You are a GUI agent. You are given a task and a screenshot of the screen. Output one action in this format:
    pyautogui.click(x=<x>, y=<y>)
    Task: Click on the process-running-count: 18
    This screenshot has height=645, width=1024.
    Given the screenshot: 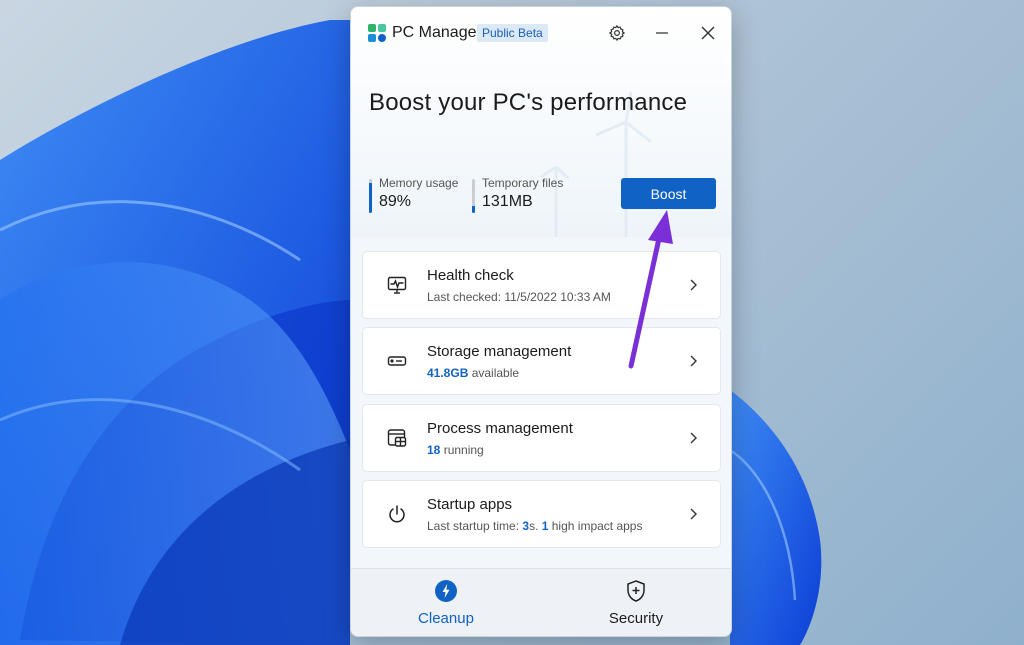 What is the action you would take?
    pyautogui.click(x=434, y=450)
    